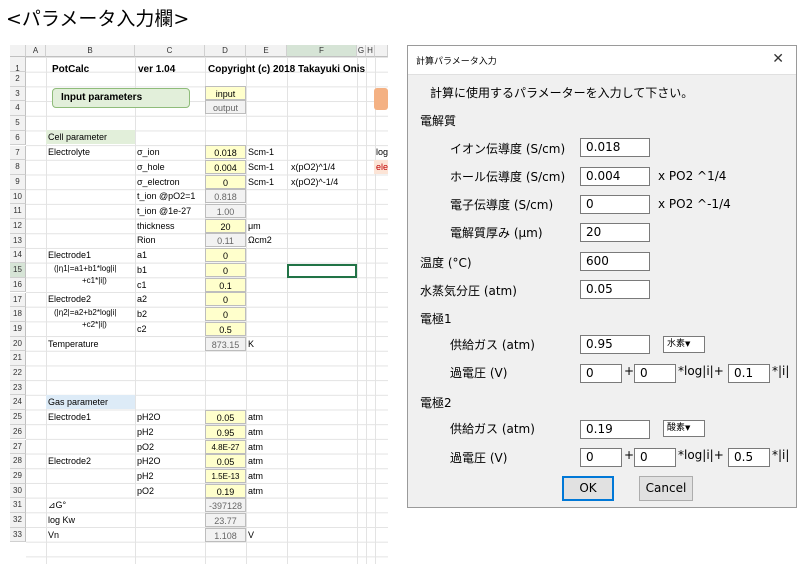 This screenshot has width=800, height=564. Describe the element at coordinates (225, 284) in the screenshot. I see `c1-cell: 0.1` at that location.